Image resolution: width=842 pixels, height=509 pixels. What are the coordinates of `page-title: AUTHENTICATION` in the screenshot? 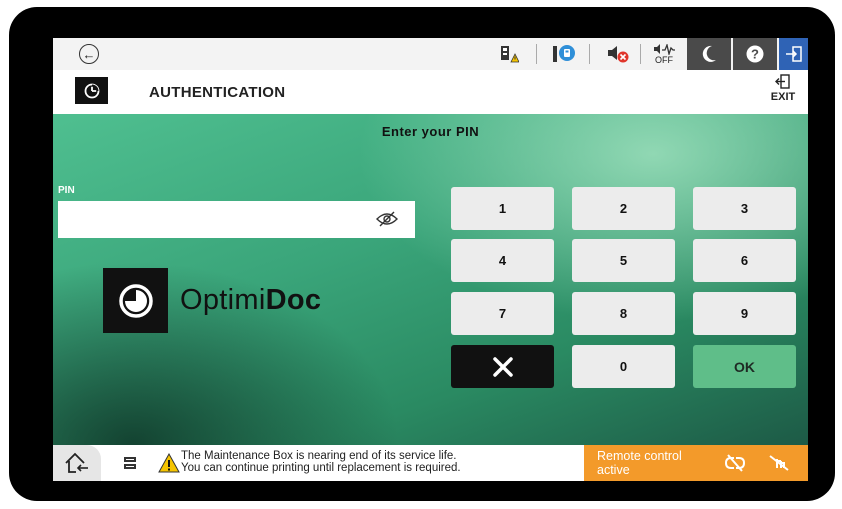 It's located at (217, 92).